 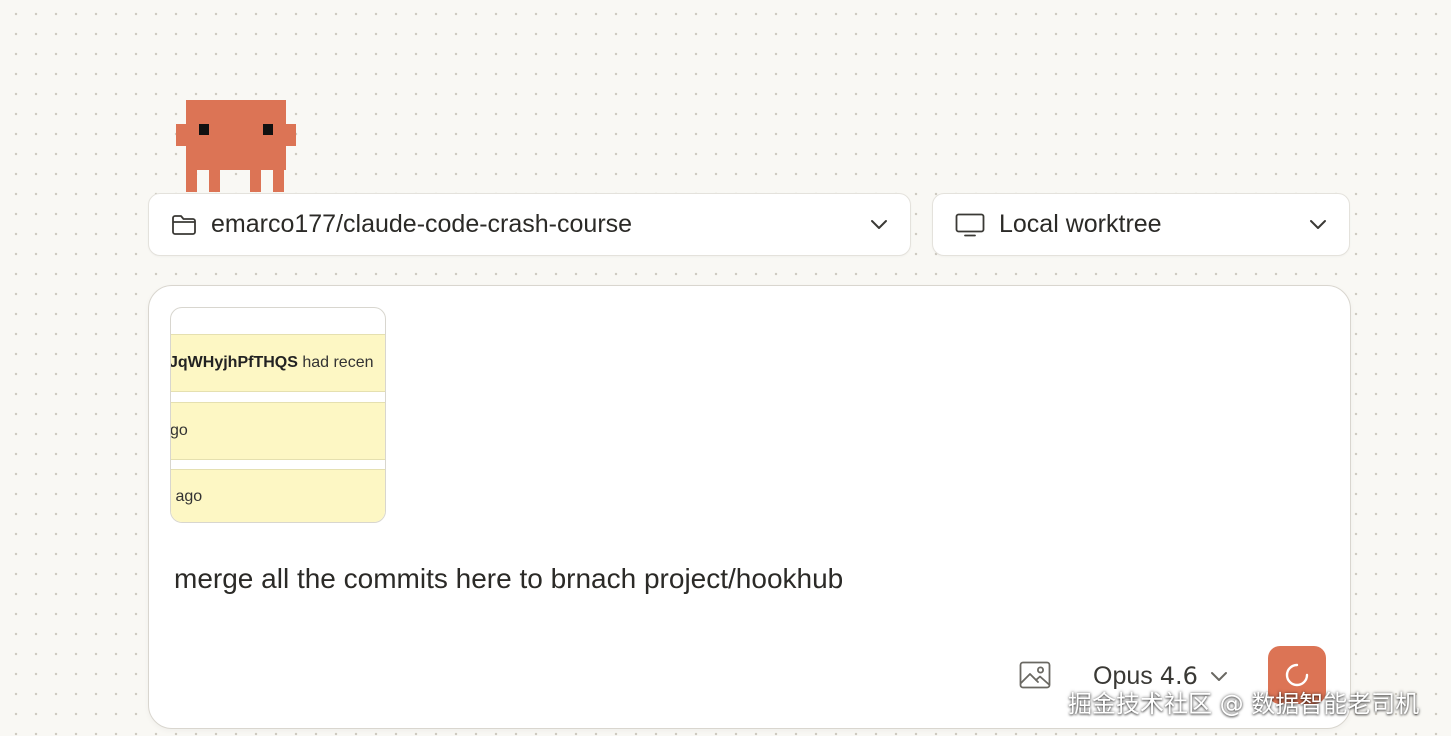 What do you see at coordinates (179, 430) in the screenshot?
I see `attachment-row-text: go` at bounding box center [179, 430].